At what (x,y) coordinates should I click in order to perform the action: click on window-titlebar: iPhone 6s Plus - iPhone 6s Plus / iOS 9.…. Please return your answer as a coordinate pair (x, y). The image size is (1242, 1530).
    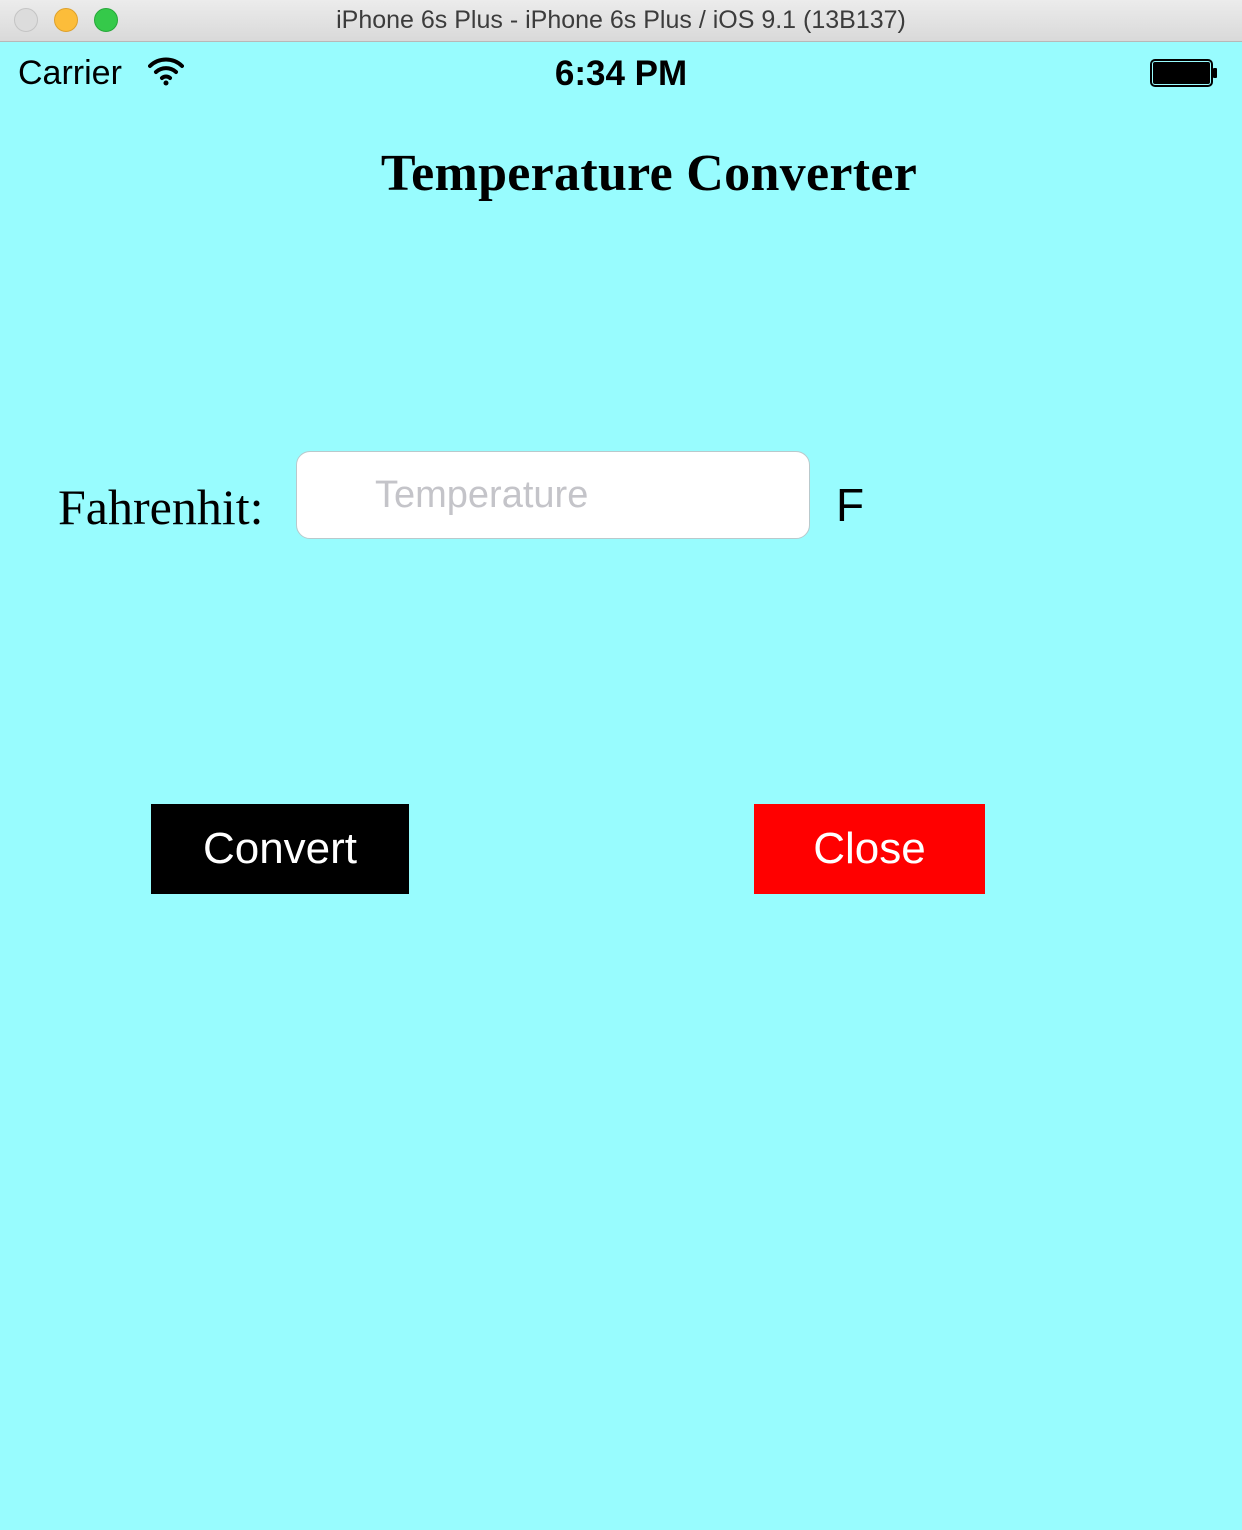
    Looking at the image, I should click on (621, 21).